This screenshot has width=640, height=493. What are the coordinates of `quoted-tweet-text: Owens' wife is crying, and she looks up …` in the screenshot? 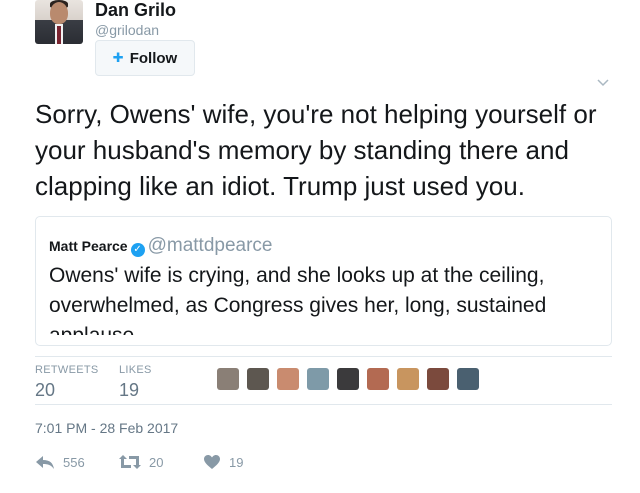 It's located at (298, 299).